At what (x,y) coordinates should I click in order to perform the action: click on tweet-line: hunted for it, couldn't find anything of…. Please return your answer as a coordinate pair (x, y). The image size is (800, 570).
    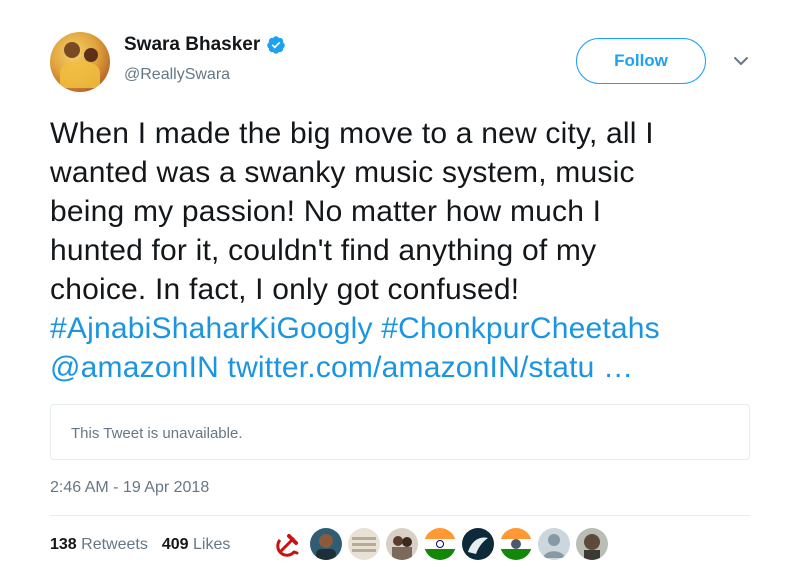
    Looking at the image, I should click on (323, 250).